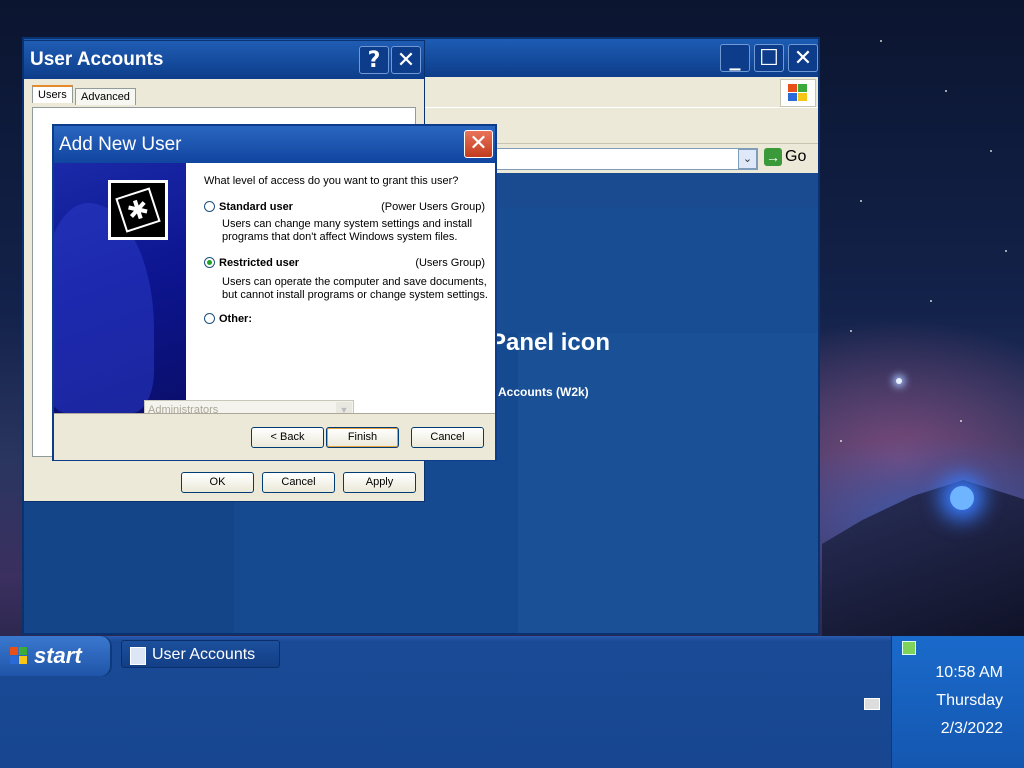 Image resolution: width=1024 pixels, height=768 pixels. Describe the element at coordinates (138, 210) in the screenshot. I see `user-keys-icon: ✱` at that location.